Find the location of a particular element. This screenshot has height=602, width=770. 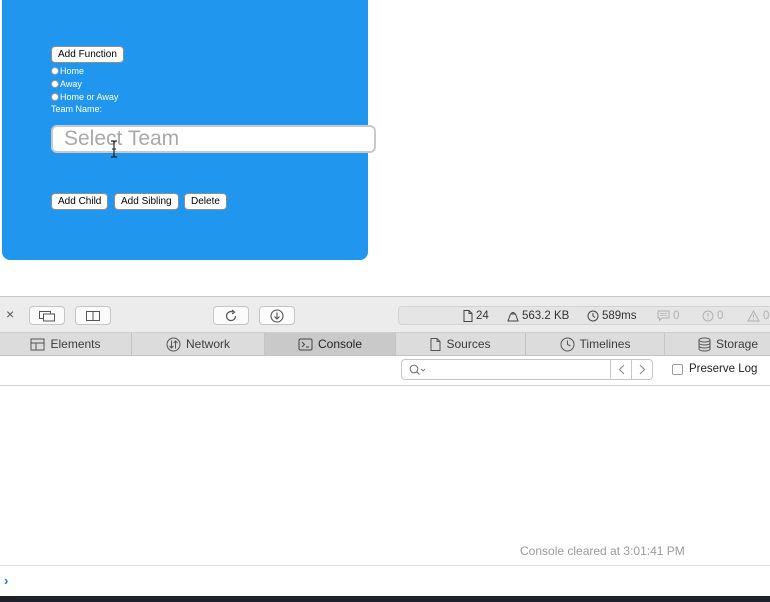

tab-label: Elements is located at coordinates (75, 344).